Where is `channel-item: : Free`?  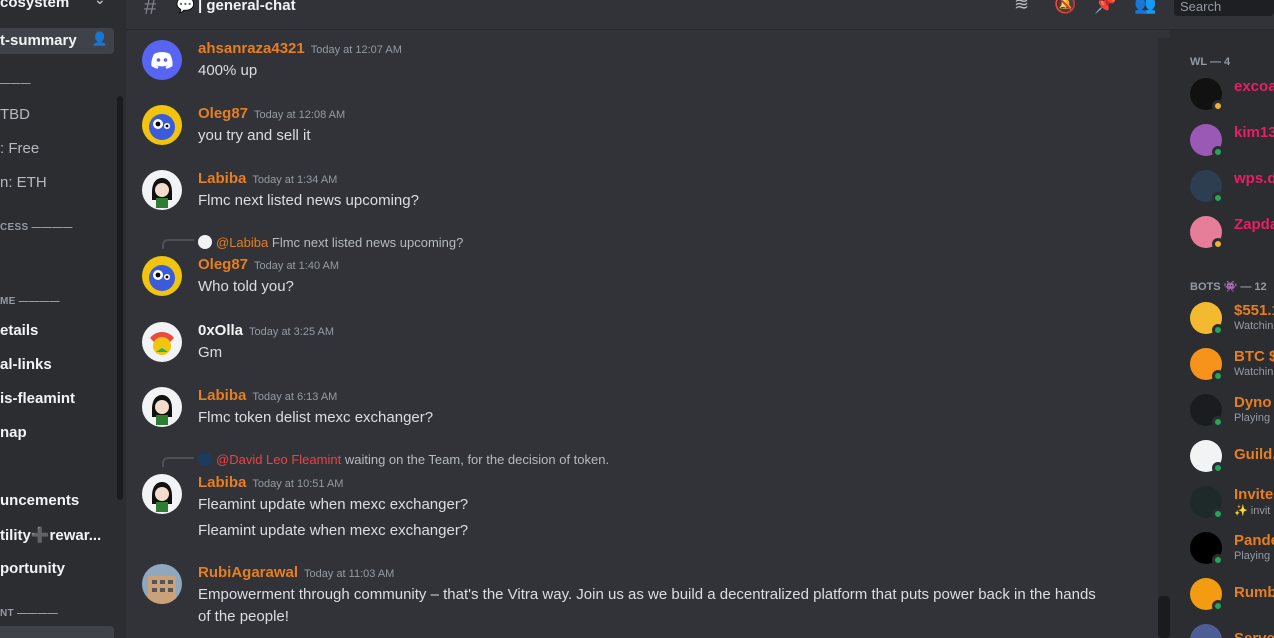
channel-item: : Free is located at coordinates (57, 149).